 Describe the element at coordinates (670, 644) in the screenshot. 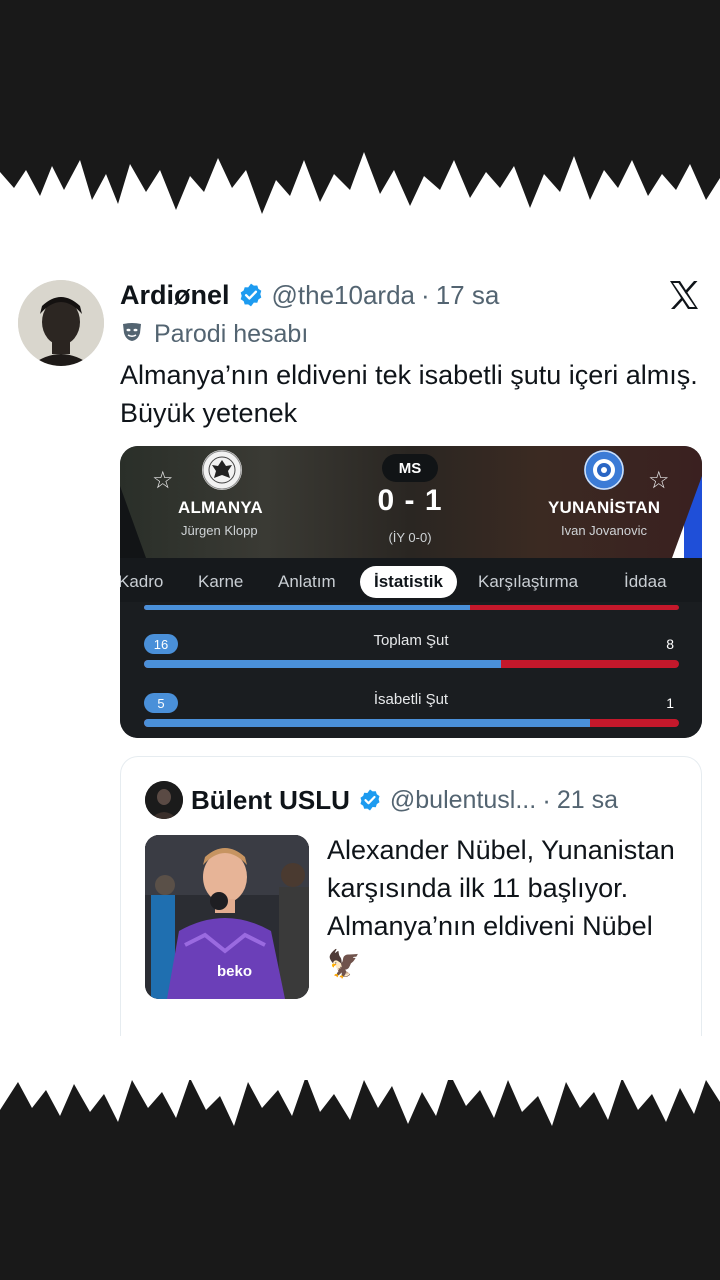

I see `total-shots-away-value: 8` at that location.